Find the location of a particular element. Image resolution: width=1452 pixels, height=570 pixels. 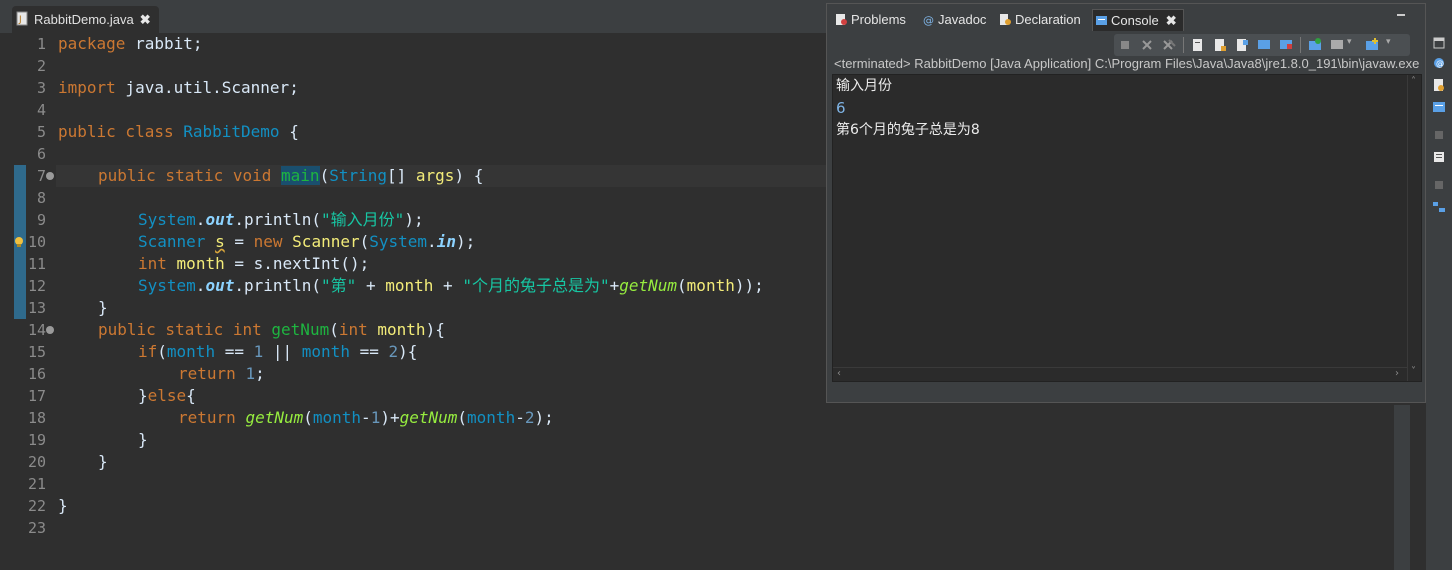

tab-label: Problems is located at coordinates (878, 19).